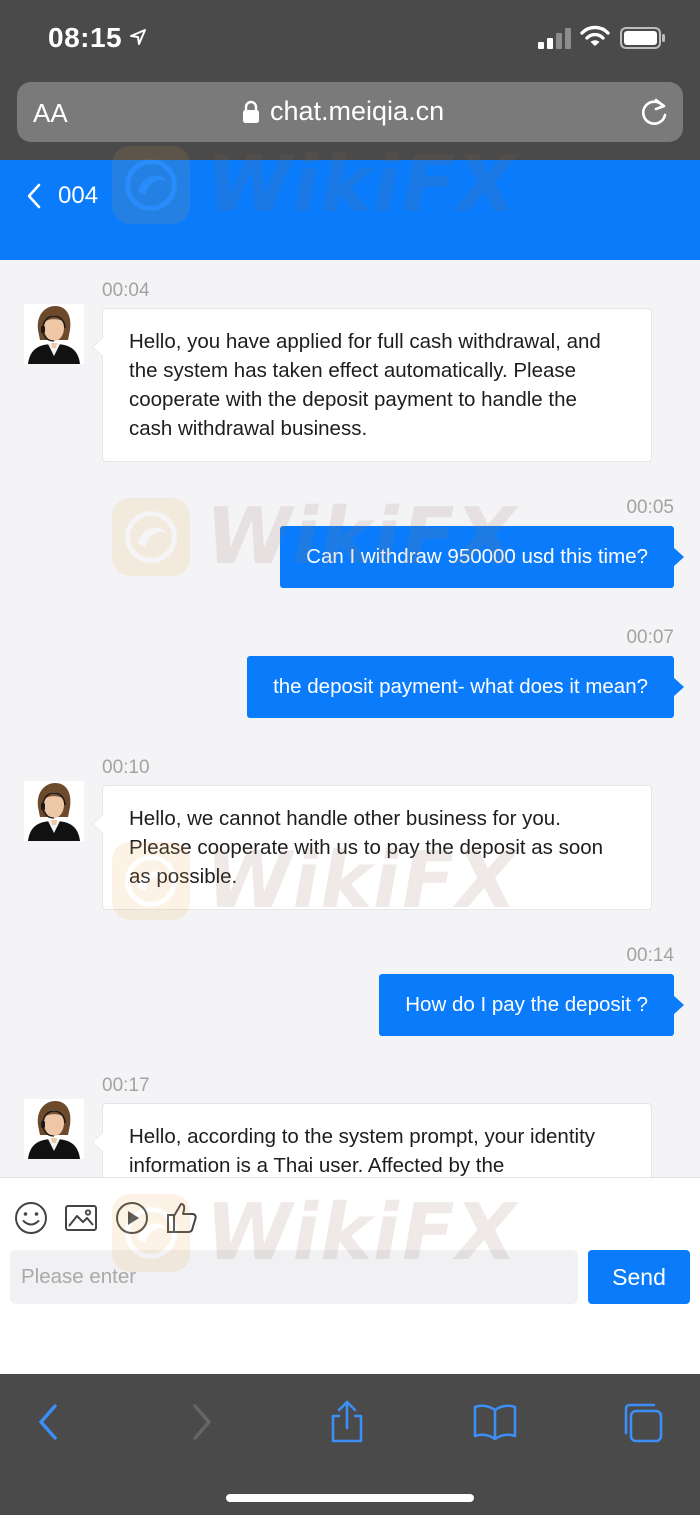 Image resolution: width=700 pixels, height=1515 pixels. I want to click on chat-title: 004, so click(78, 195).